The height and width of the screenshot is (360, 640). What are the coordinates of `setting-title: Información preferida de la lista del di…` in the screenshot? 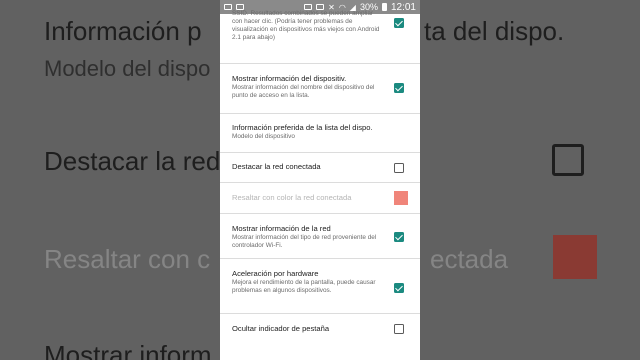 It's located at (302, 127).